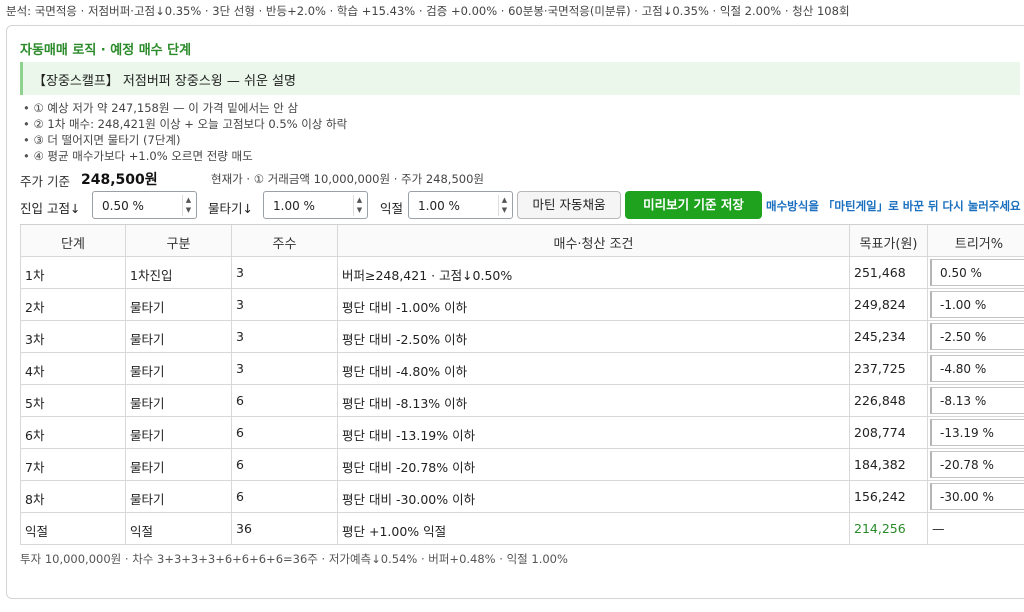 The image size is (1024, 612). Describe the element at coordinates (889, 400) in the screenshot. I see `target-price-cell: 226,848` at that location.